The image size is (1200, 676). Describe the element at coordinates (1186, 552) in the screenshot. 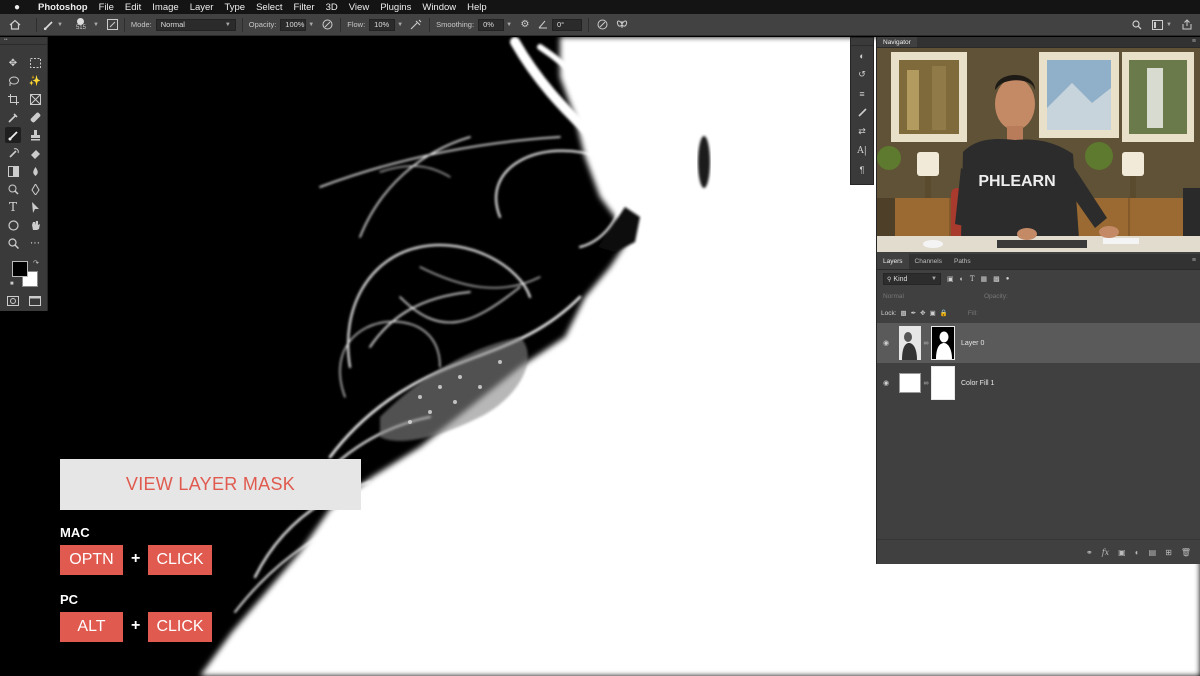

I see `delete-layer-icon: 🗑` at that location.